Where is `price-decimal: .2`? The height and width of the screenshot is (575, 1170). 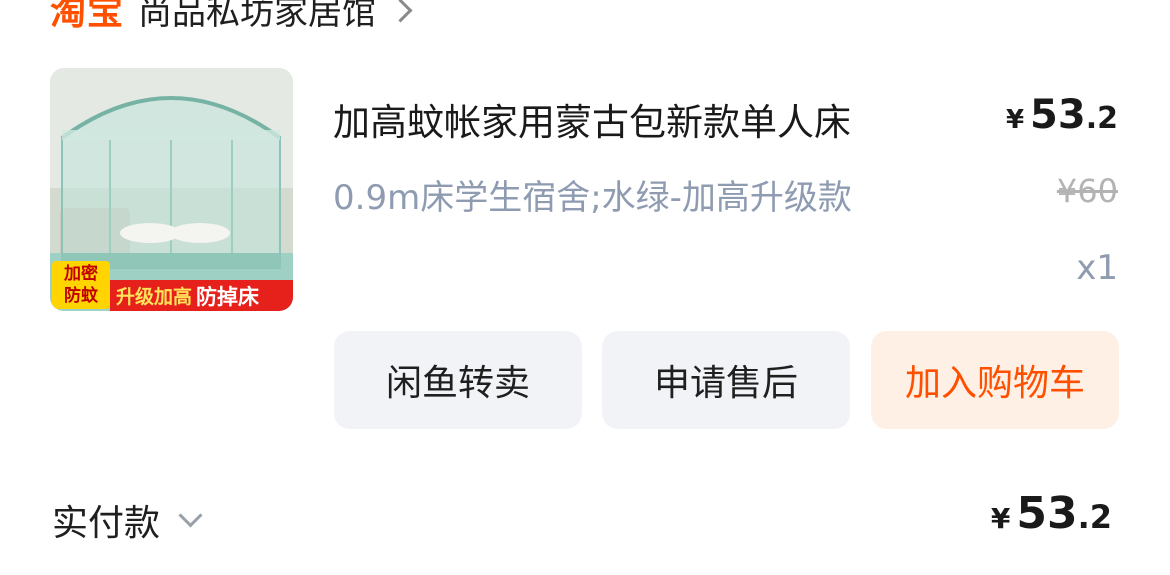
price-decimal: .2 is located at coordinates (1101, 118).